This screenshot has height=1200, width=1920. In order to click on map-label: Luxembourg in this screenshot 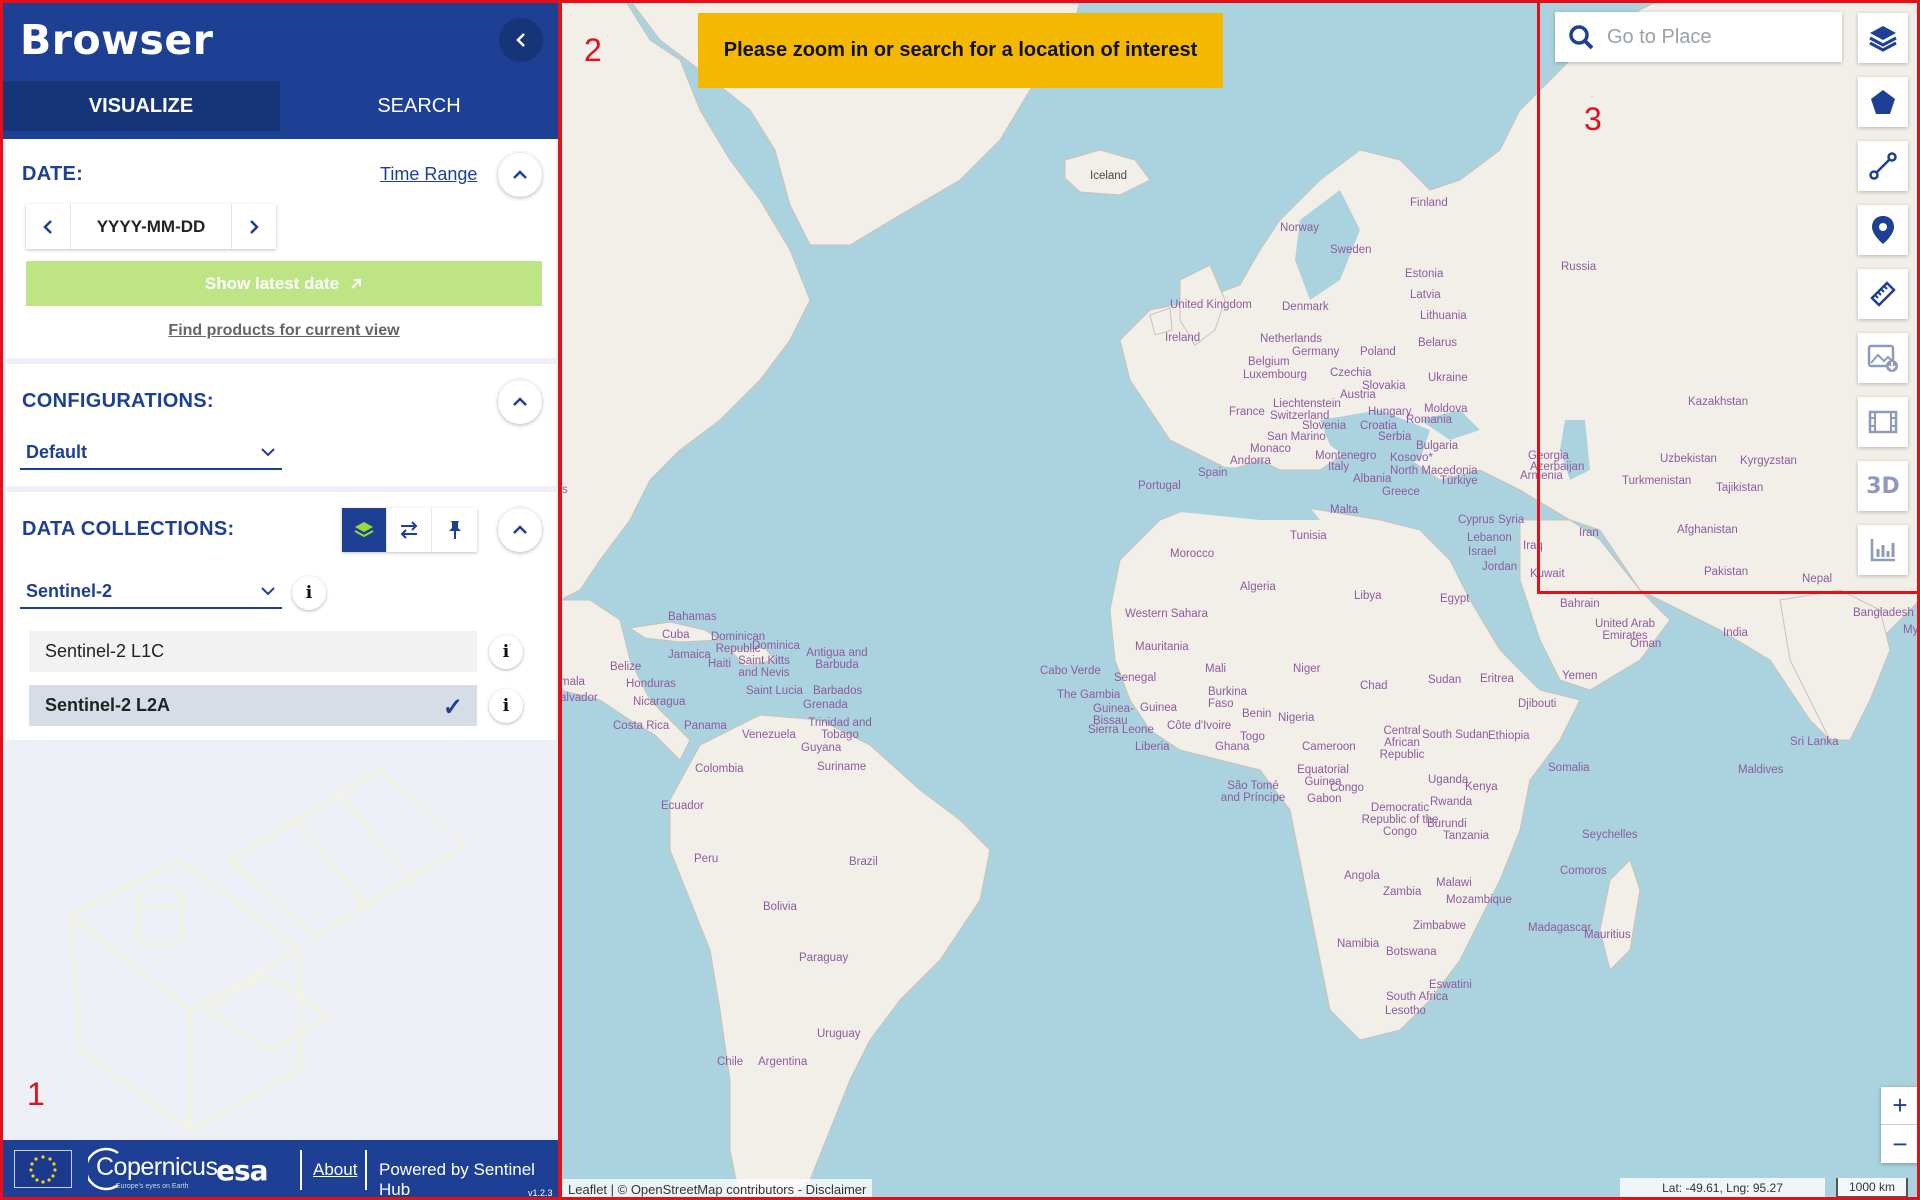, I will do `click(1275, 375)`.